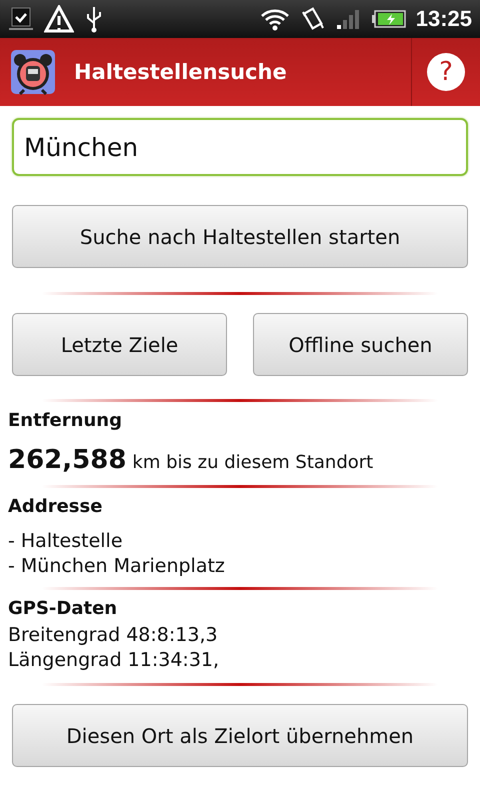  Describe the element at coordinates (181, 72) in the screenshot. I see `screen-title: Haltestellensuche` at that location.